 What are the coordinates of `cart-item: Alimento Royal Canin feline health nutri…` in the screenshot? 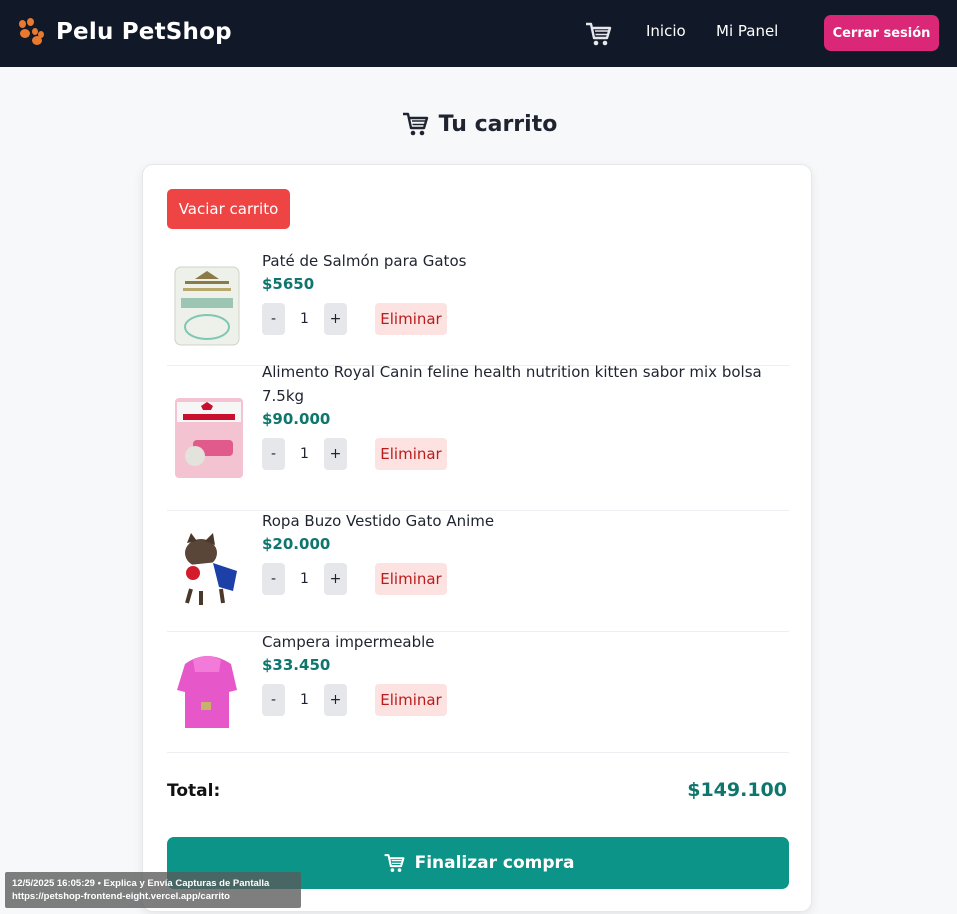 It's located at (478, 437).